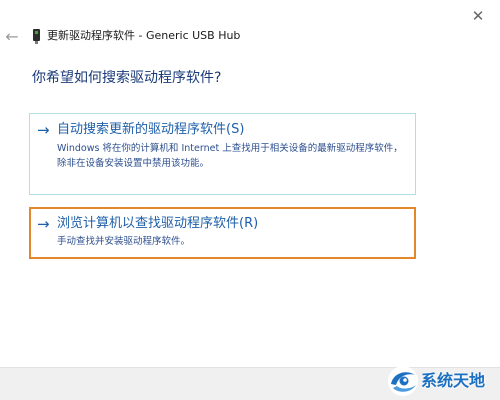 The width and height of the screenshot is (500, 400). What do you see at coordinates (151, 129) in the screenshot?
I see `option-auto-search-title: 自动搜索更新的驱动程序软件(S)` at bounding box center [151, 129].